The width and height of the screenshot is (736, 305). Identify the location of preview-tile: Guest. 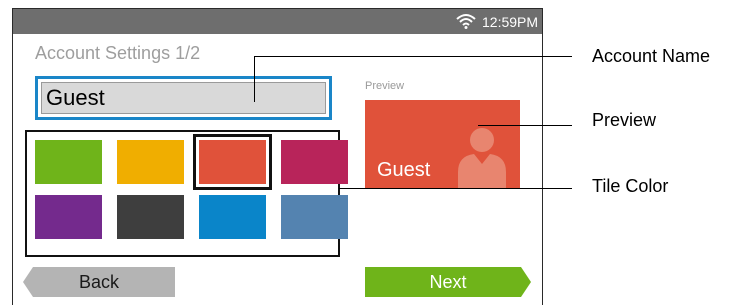
(442, 144).